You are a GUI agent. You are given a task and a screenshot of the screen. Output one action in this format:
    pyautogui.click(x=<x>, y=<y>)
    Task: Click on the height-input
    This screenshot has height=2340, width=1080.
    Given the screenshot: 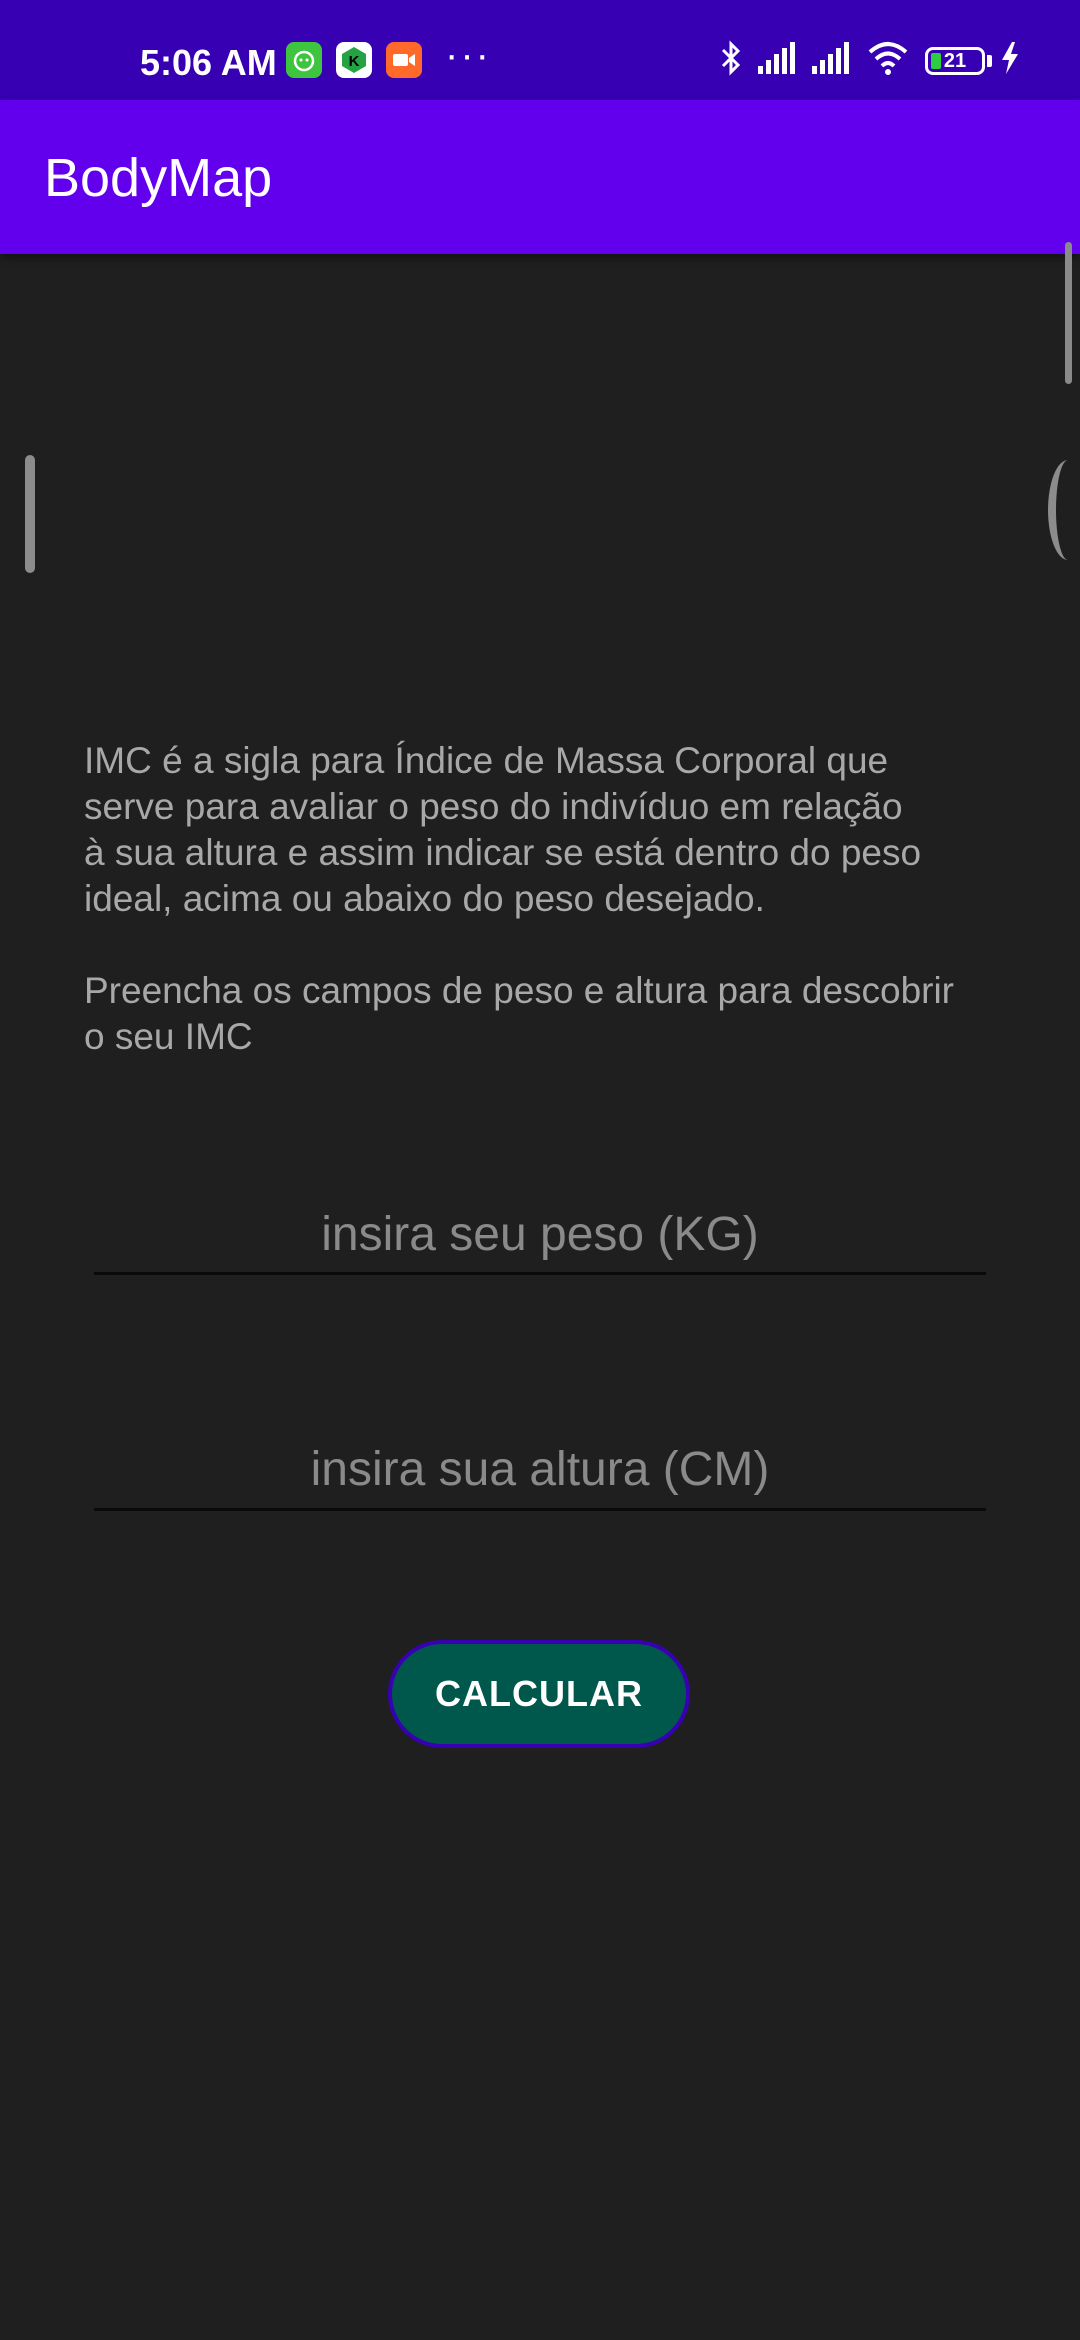 What is the action you would take?
    pyautogui.click(x=540, y=1470)
    